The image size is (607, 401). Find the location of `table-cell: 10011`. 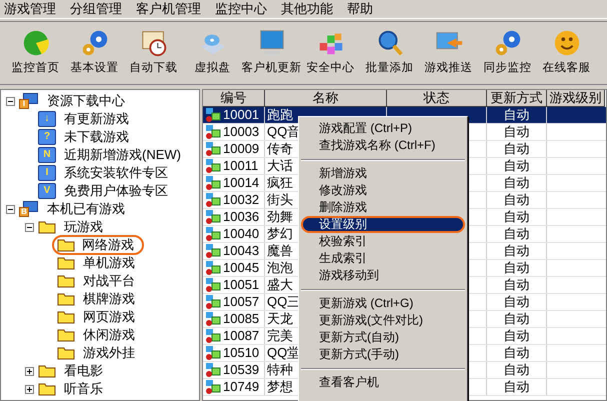

table-cell: 10011 is located at coordinates (240, 166).